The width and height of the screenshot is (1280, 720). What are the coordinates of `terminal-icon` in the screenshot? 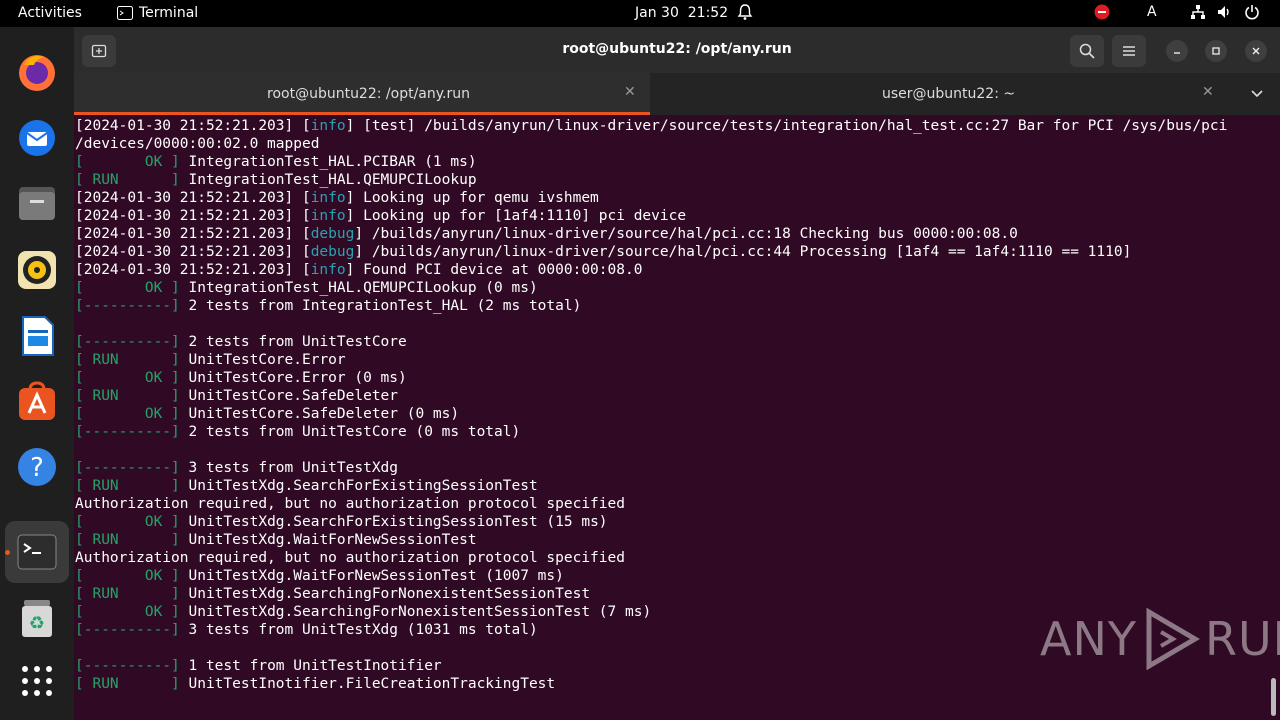 It's located at (37, 552).